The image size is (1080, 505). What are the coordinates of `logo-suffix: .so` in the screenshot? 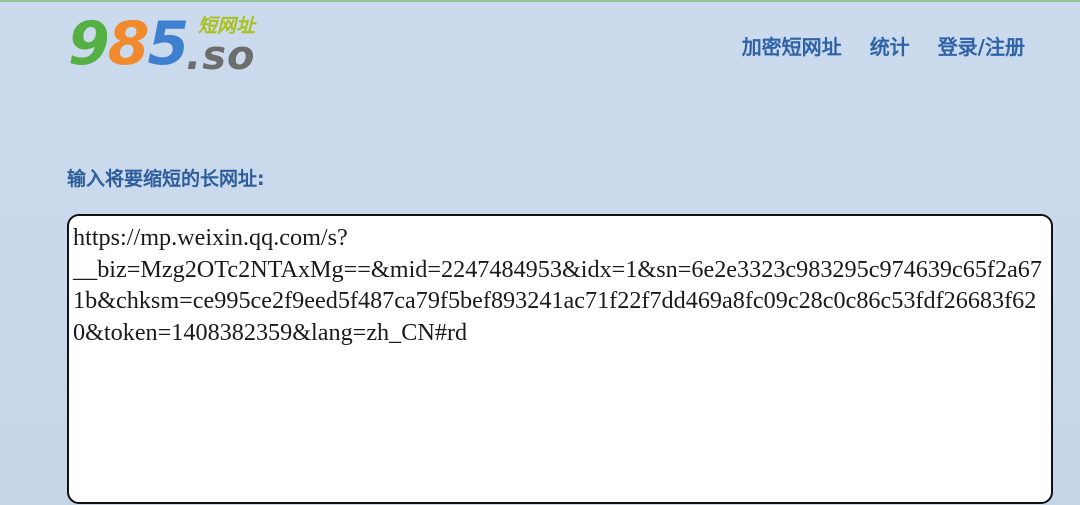 It's located at (221, 56).